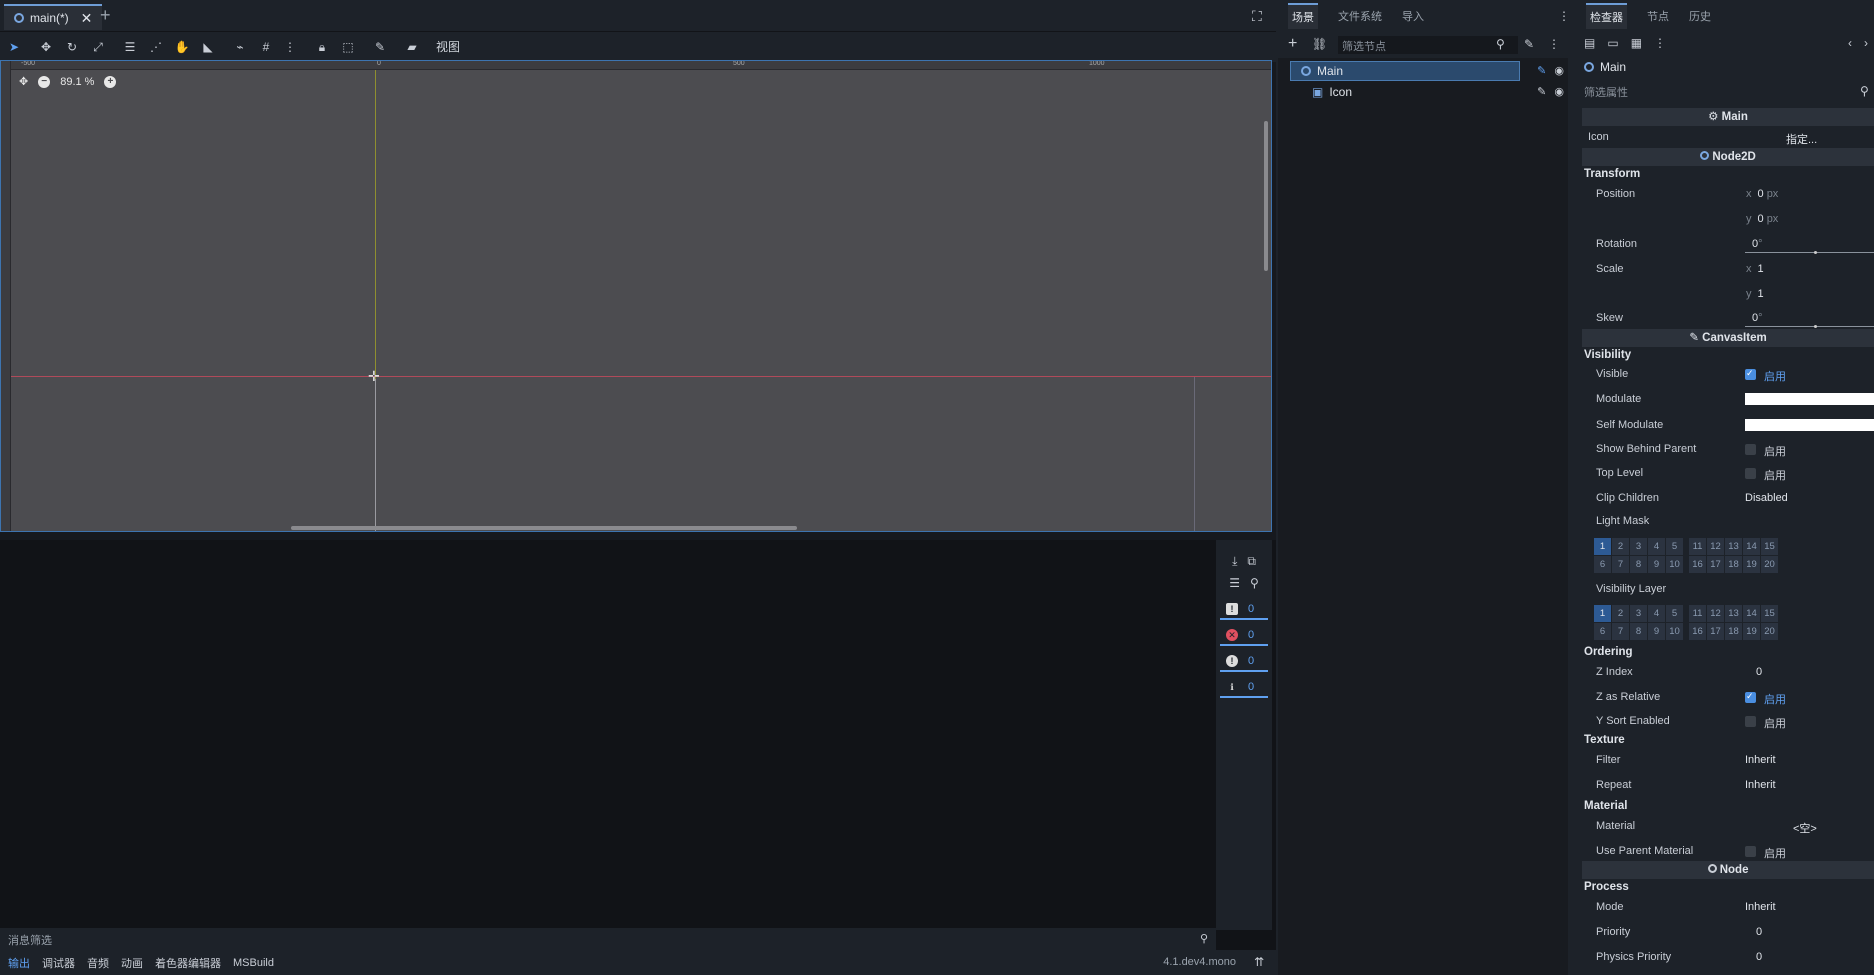  I want to click on layer-bit: 10, so click(1674, 564).